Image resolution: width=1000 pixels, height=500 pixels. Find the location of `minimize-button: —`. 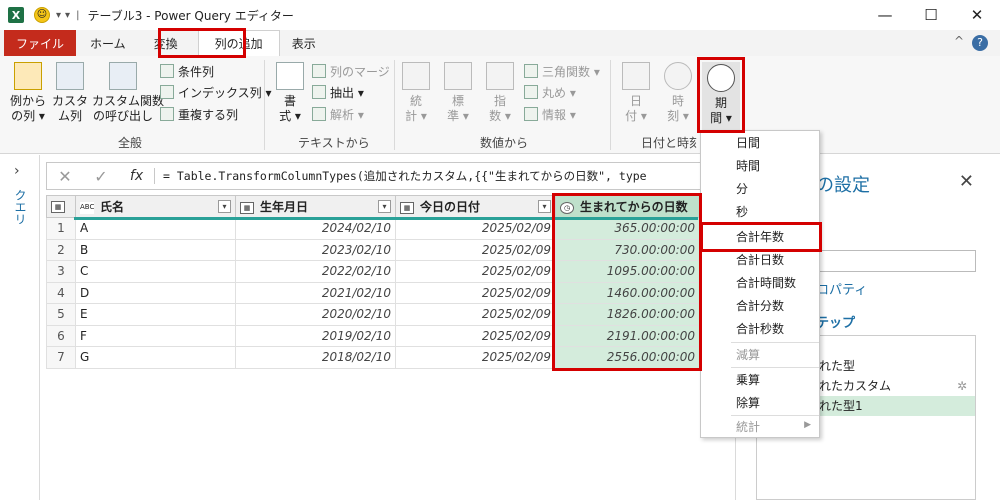

minimize-button: — is located at coordinates (885, 15).